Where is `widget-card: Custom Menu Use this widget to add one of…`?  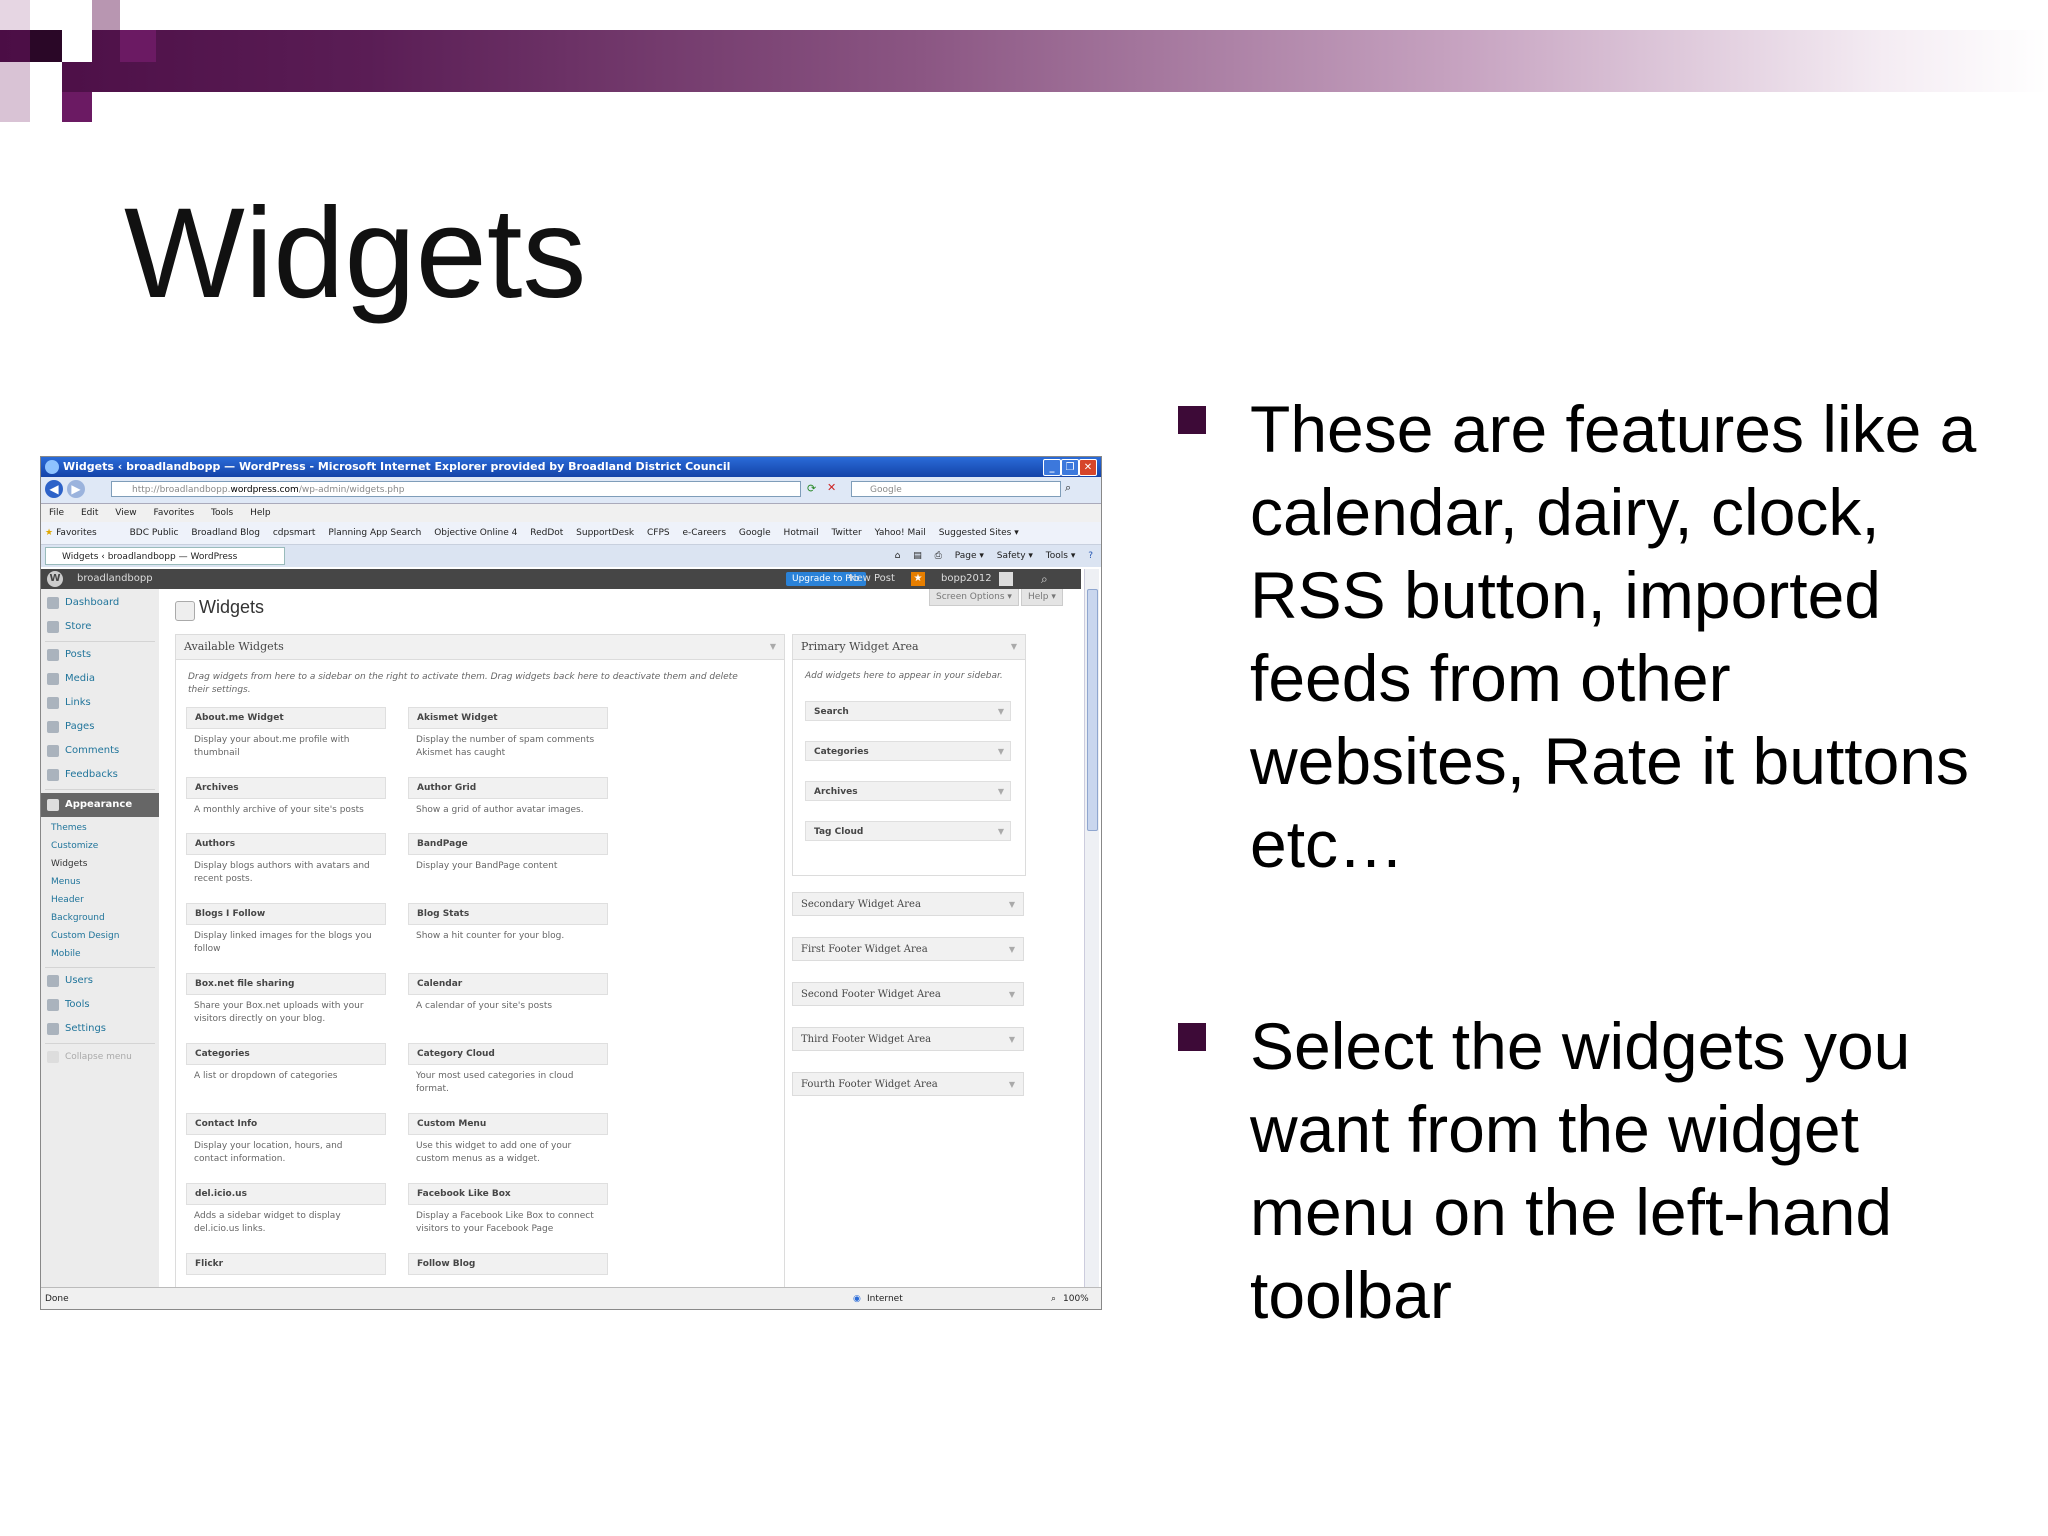 widget-card: Custom Menu Use this widget to add one of… is located at coordinates (508, 1139).